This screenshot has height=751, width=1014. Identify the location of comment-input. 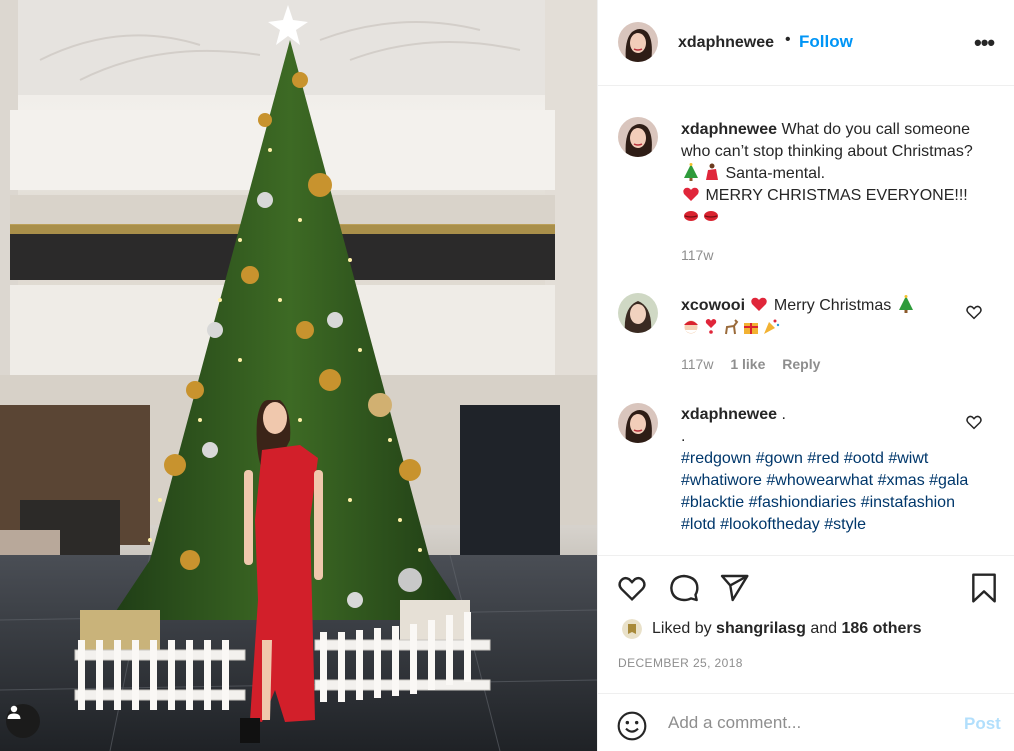
(808, 723).